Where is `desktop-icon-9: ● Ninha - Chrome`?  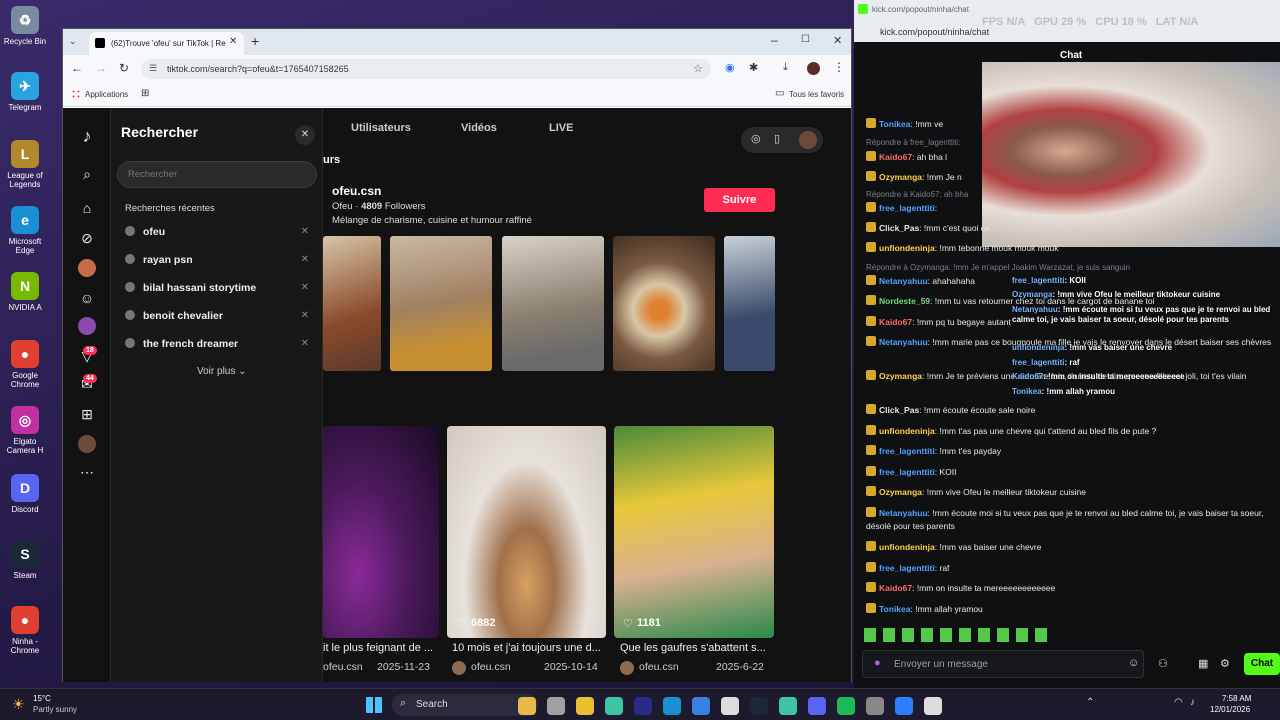 desktop-icon-9: ● Ninha - Chrome is located at coordinates (25, 630).